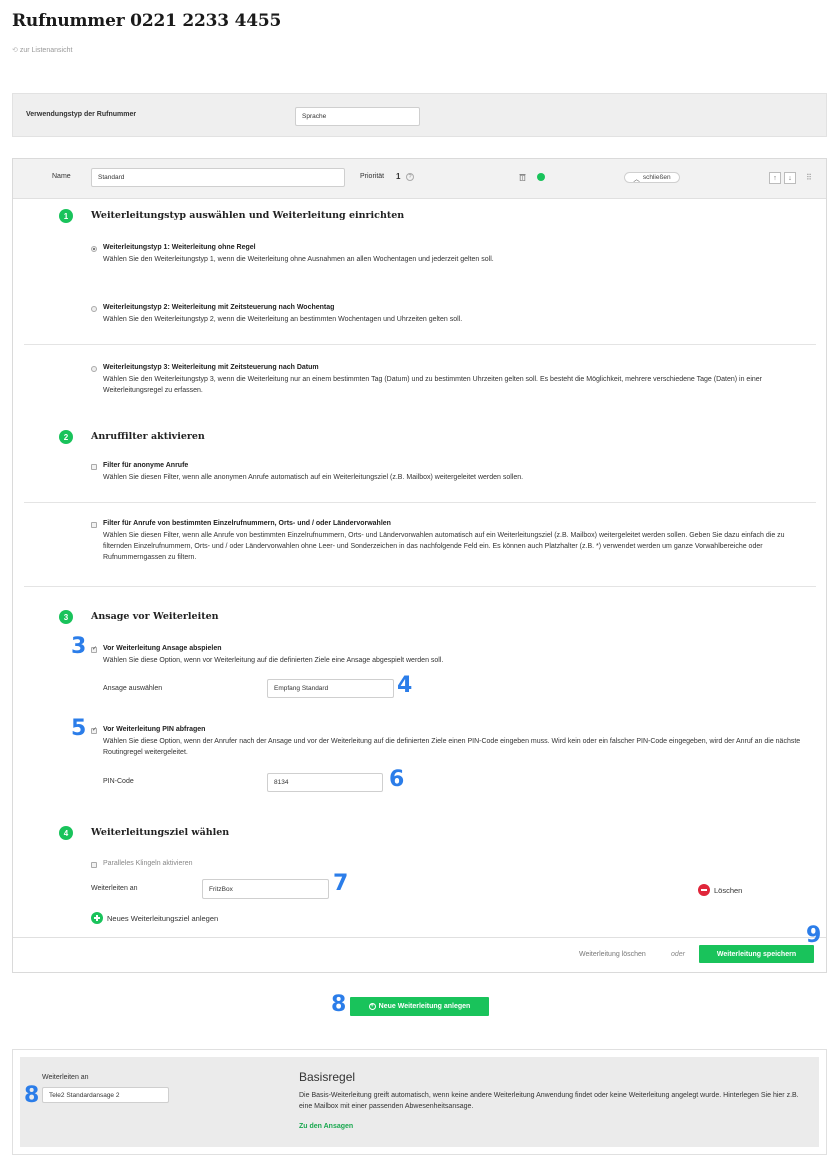 Image resolution: width=840 pixels, height=1164 pixels. Describe the element at coordinates (678, 954) in the screenshot. I see `or-text: oder` at that location.